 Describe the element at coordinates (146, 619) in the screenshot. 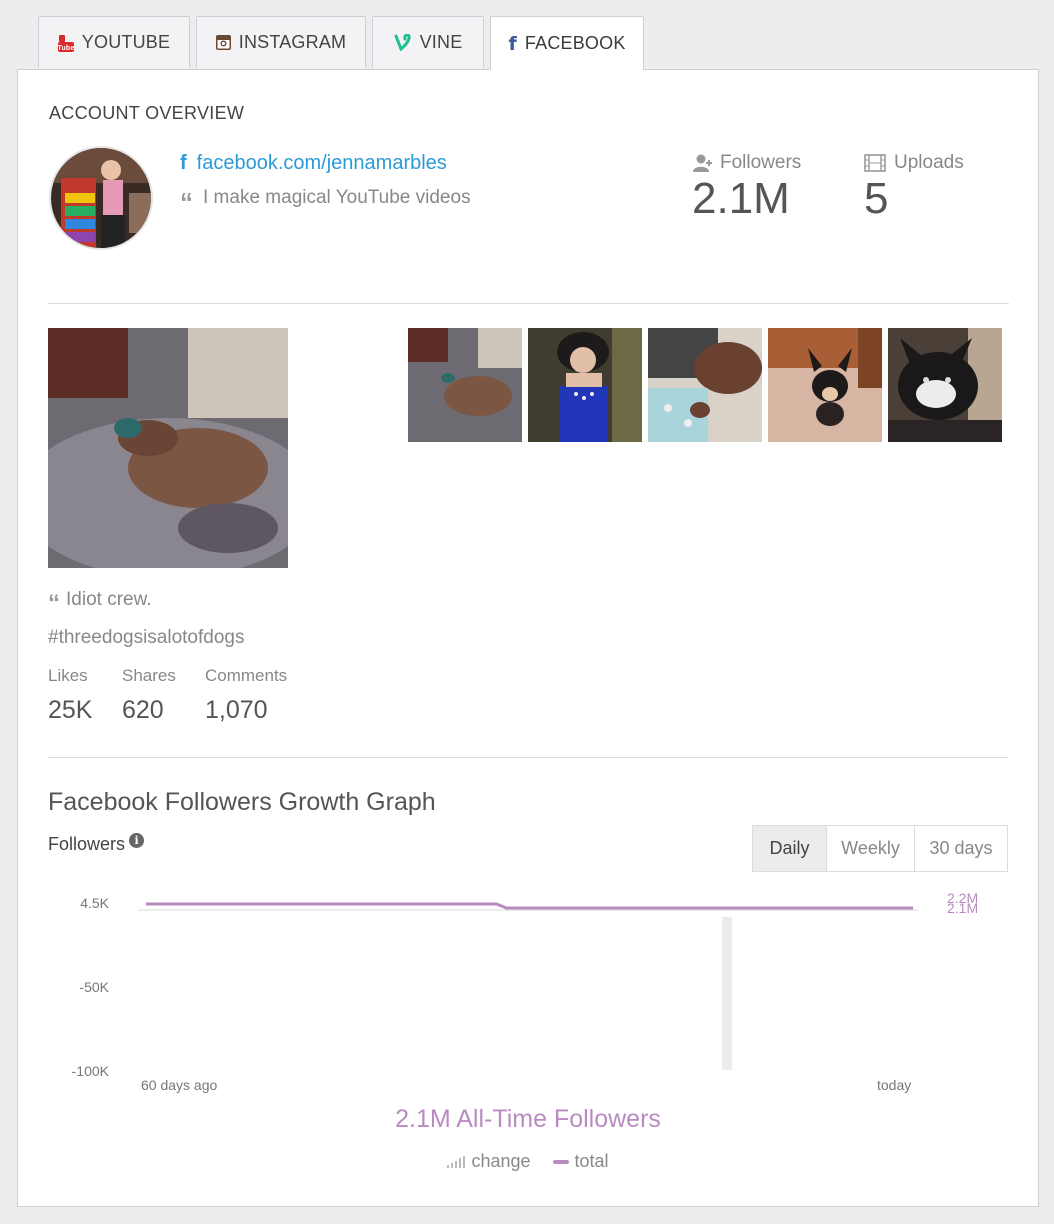

I see `post-caption: “ Idiot crew. #threedogsisalotofdogs` at that location.